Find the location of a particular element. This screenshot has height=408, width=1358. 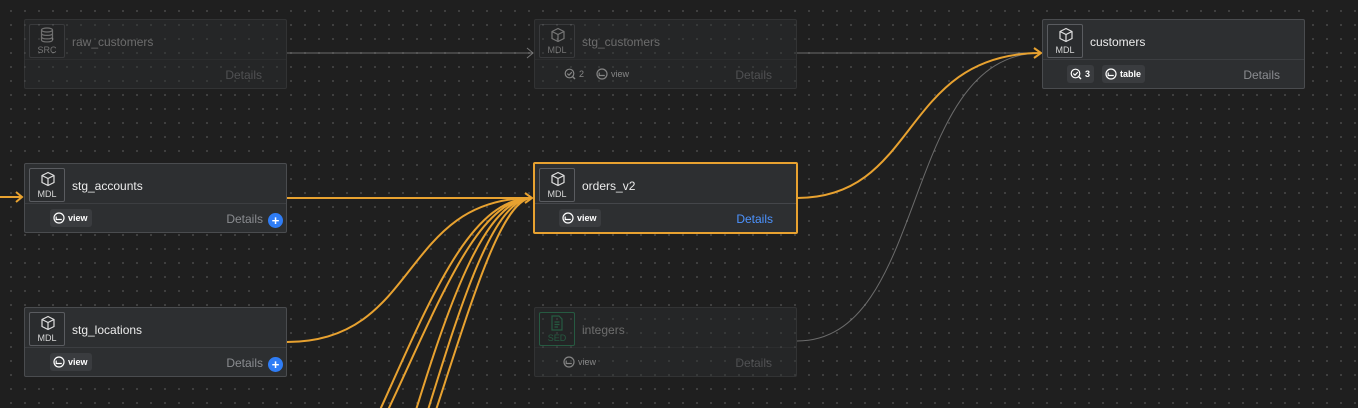

edge-offscreen-4-to-orders-v2 is located at coordinates (480, 302).